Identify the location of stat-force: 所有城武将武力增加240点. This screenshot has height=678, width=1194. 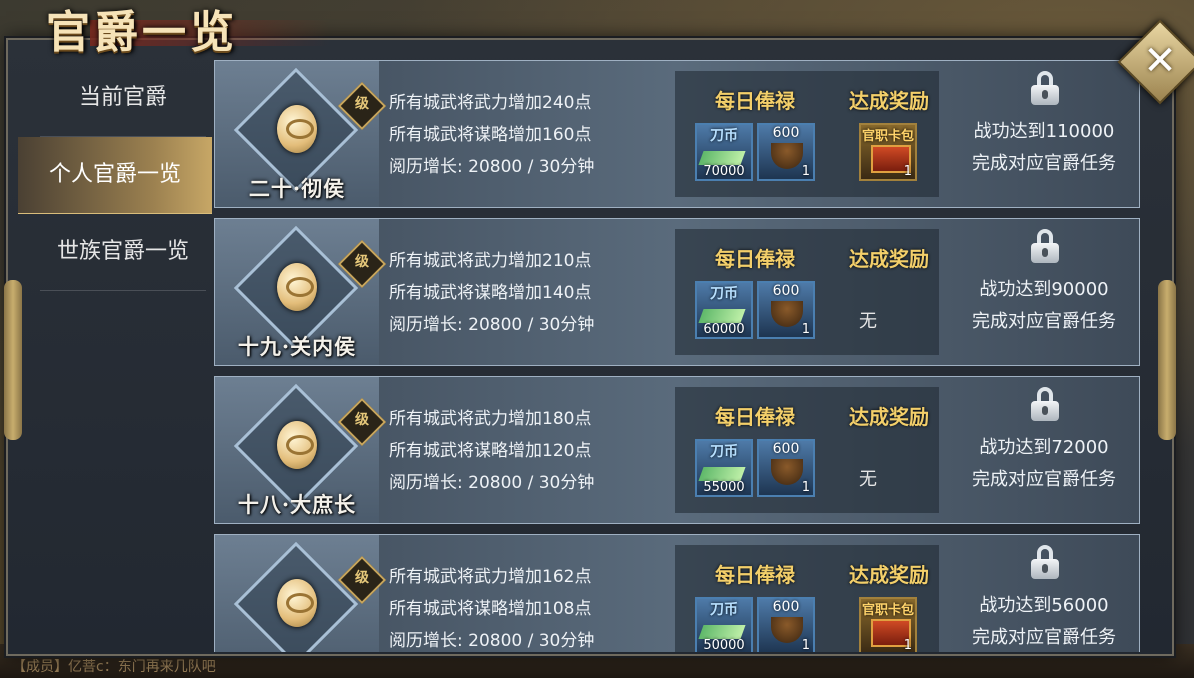
(490, 103).